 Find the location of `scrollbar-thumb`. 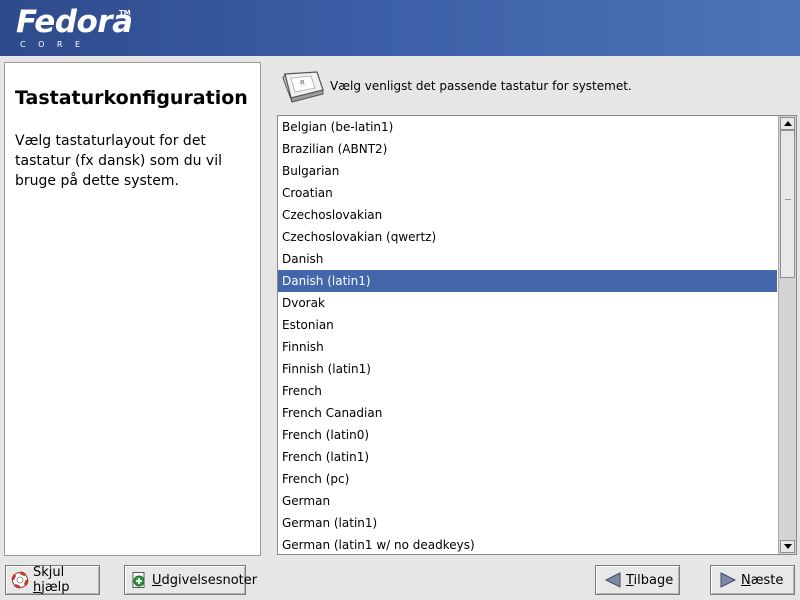

scrollbar-thumb is located at coordinates (787, 204).